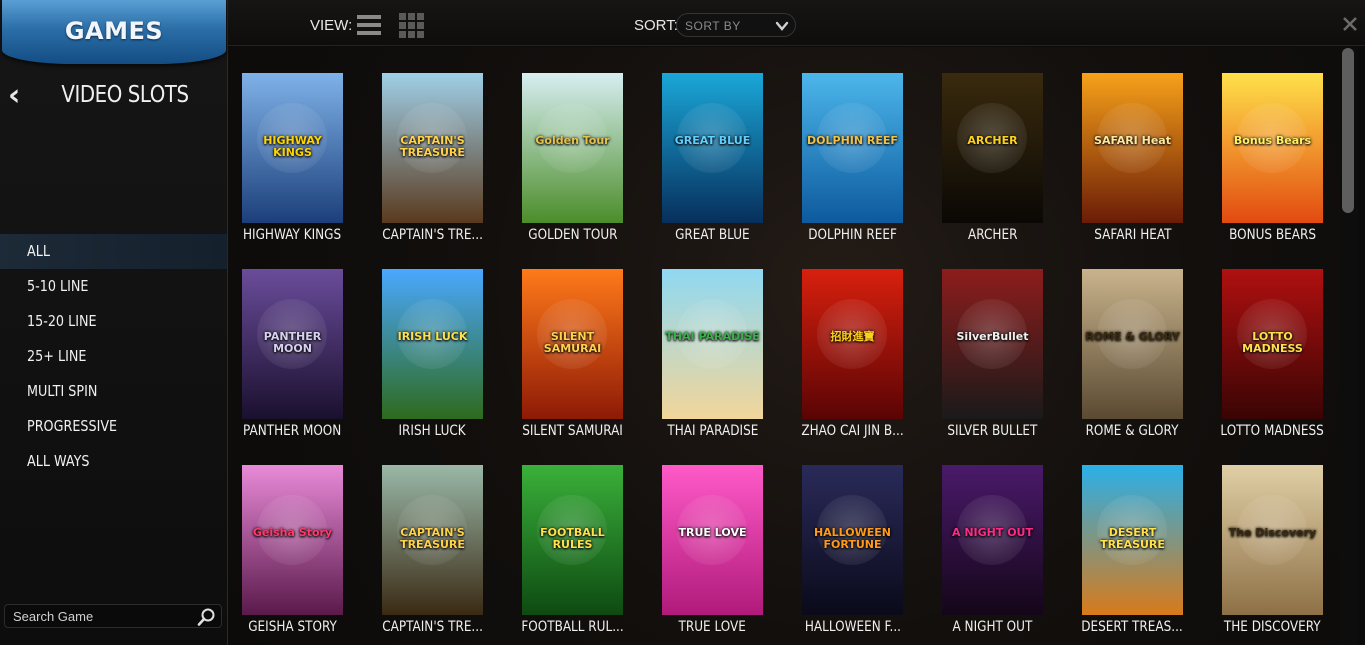  What do you see at coordinates (992, 344) in the screenshot?
I see `game-thumbnail: SilverBullet` at bounding box center [992, 344].